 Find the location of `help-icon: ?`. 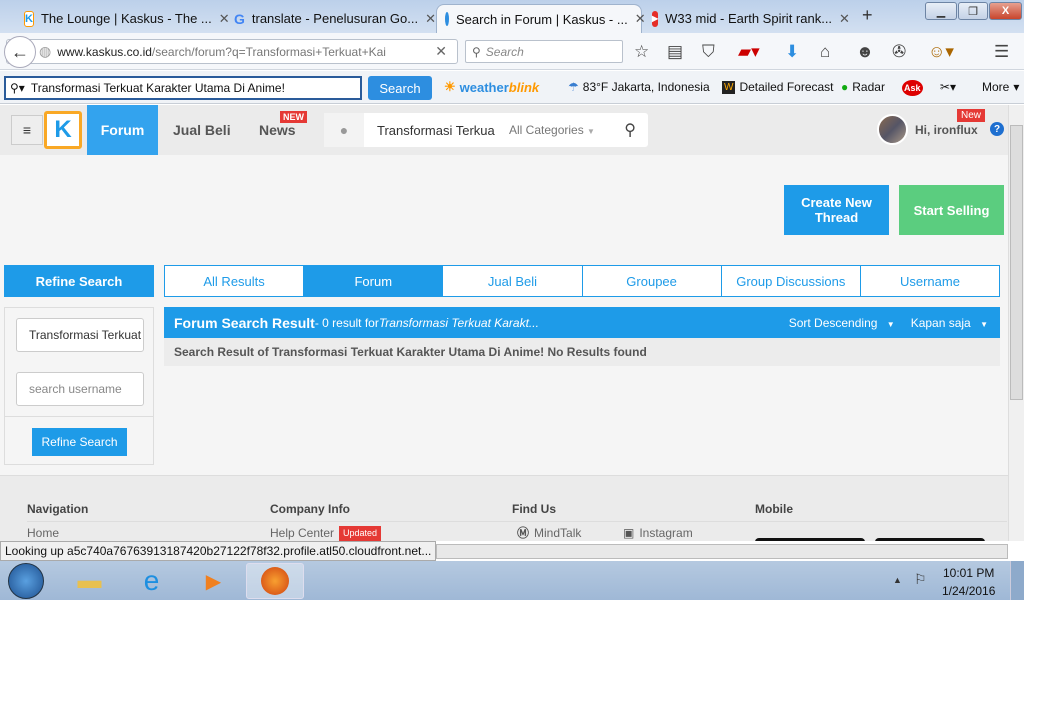

help-icon: ? is located at coordinates (997, 129).